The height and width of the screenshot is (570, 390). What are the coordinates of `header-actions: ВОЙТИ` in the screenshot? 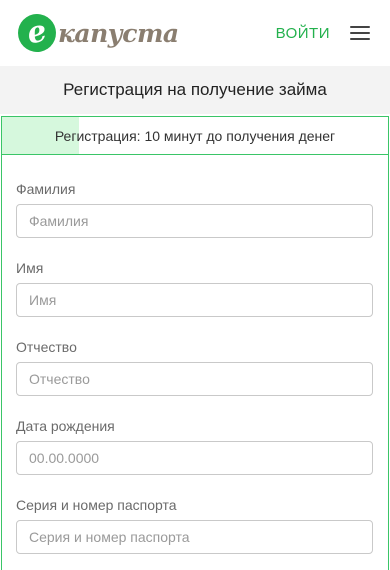 It's located at (323, 33).